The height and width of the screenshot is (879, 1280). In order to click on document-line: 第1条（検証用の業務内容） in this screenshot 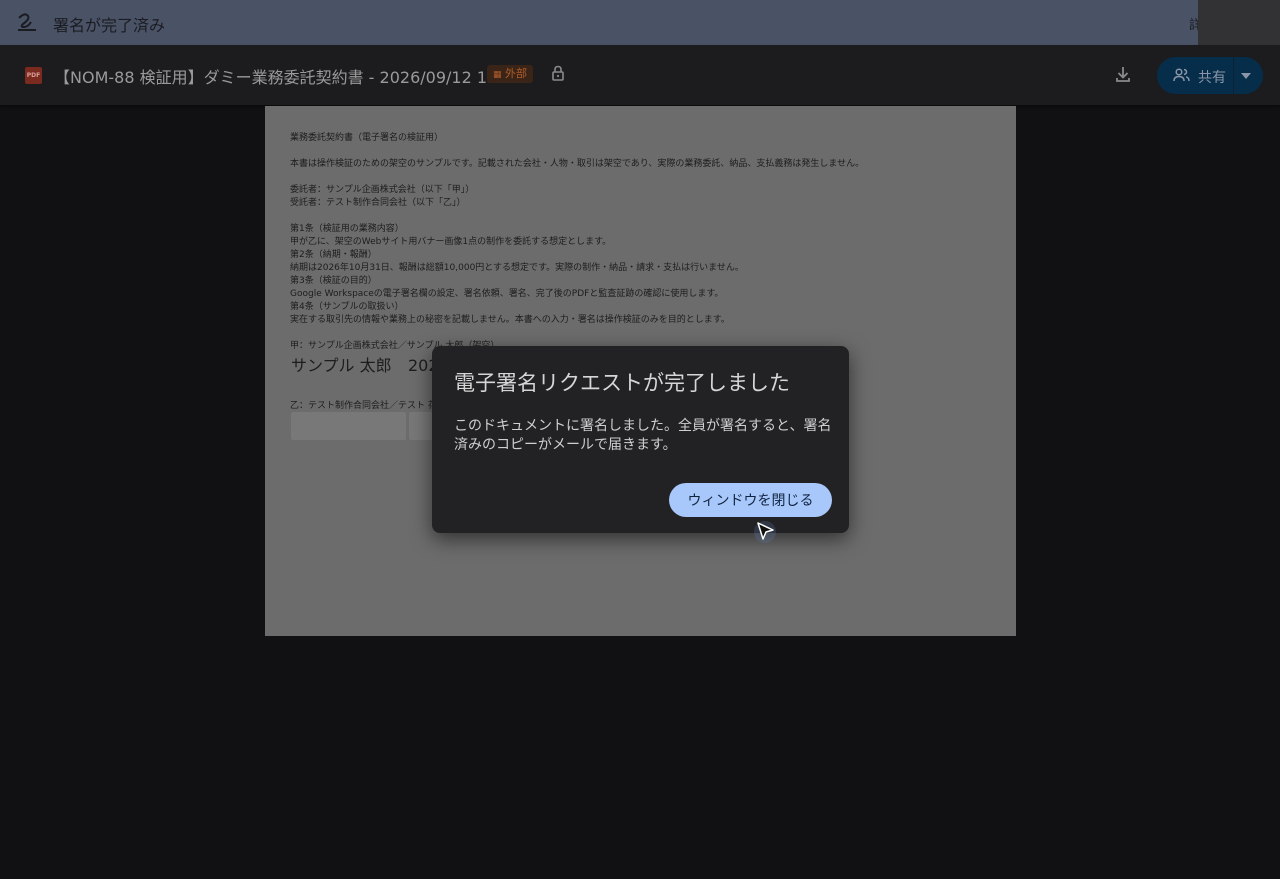, I will do `click(347, 229)`.